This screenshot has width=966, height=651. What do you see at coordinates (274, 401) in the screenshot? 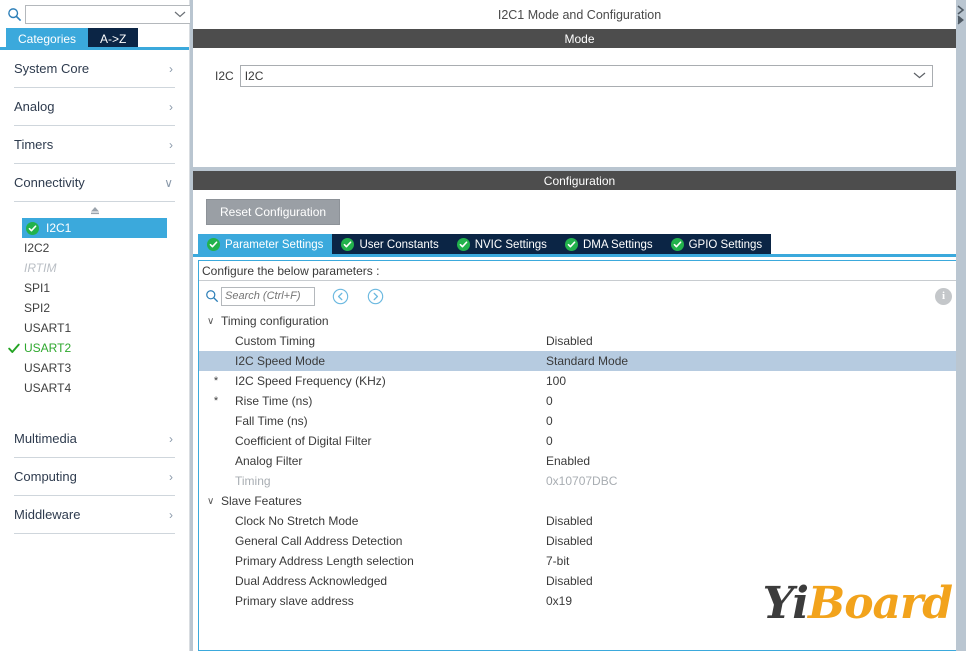
I see `row-name: Rise Time (ns)` at bounding box center [274, 401].